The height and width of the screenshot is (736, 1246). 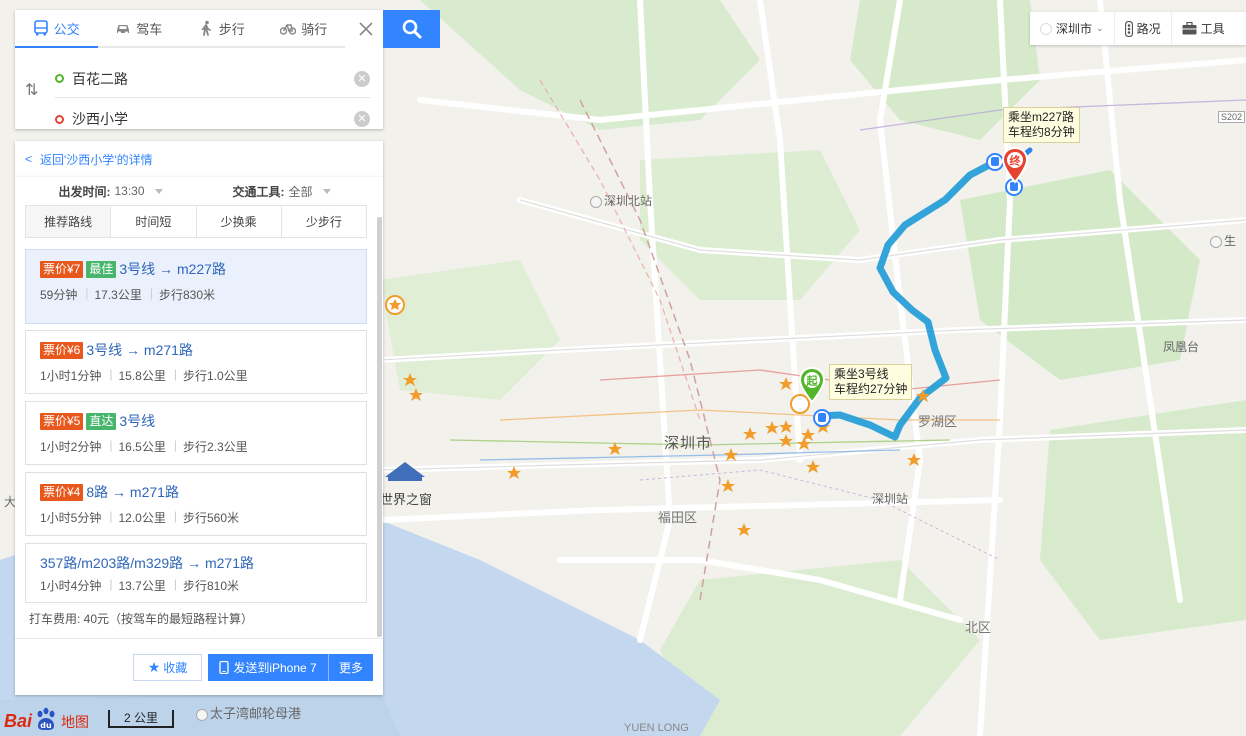 I want to click on swap-icon: ⇅, so click(x=31, y=90).